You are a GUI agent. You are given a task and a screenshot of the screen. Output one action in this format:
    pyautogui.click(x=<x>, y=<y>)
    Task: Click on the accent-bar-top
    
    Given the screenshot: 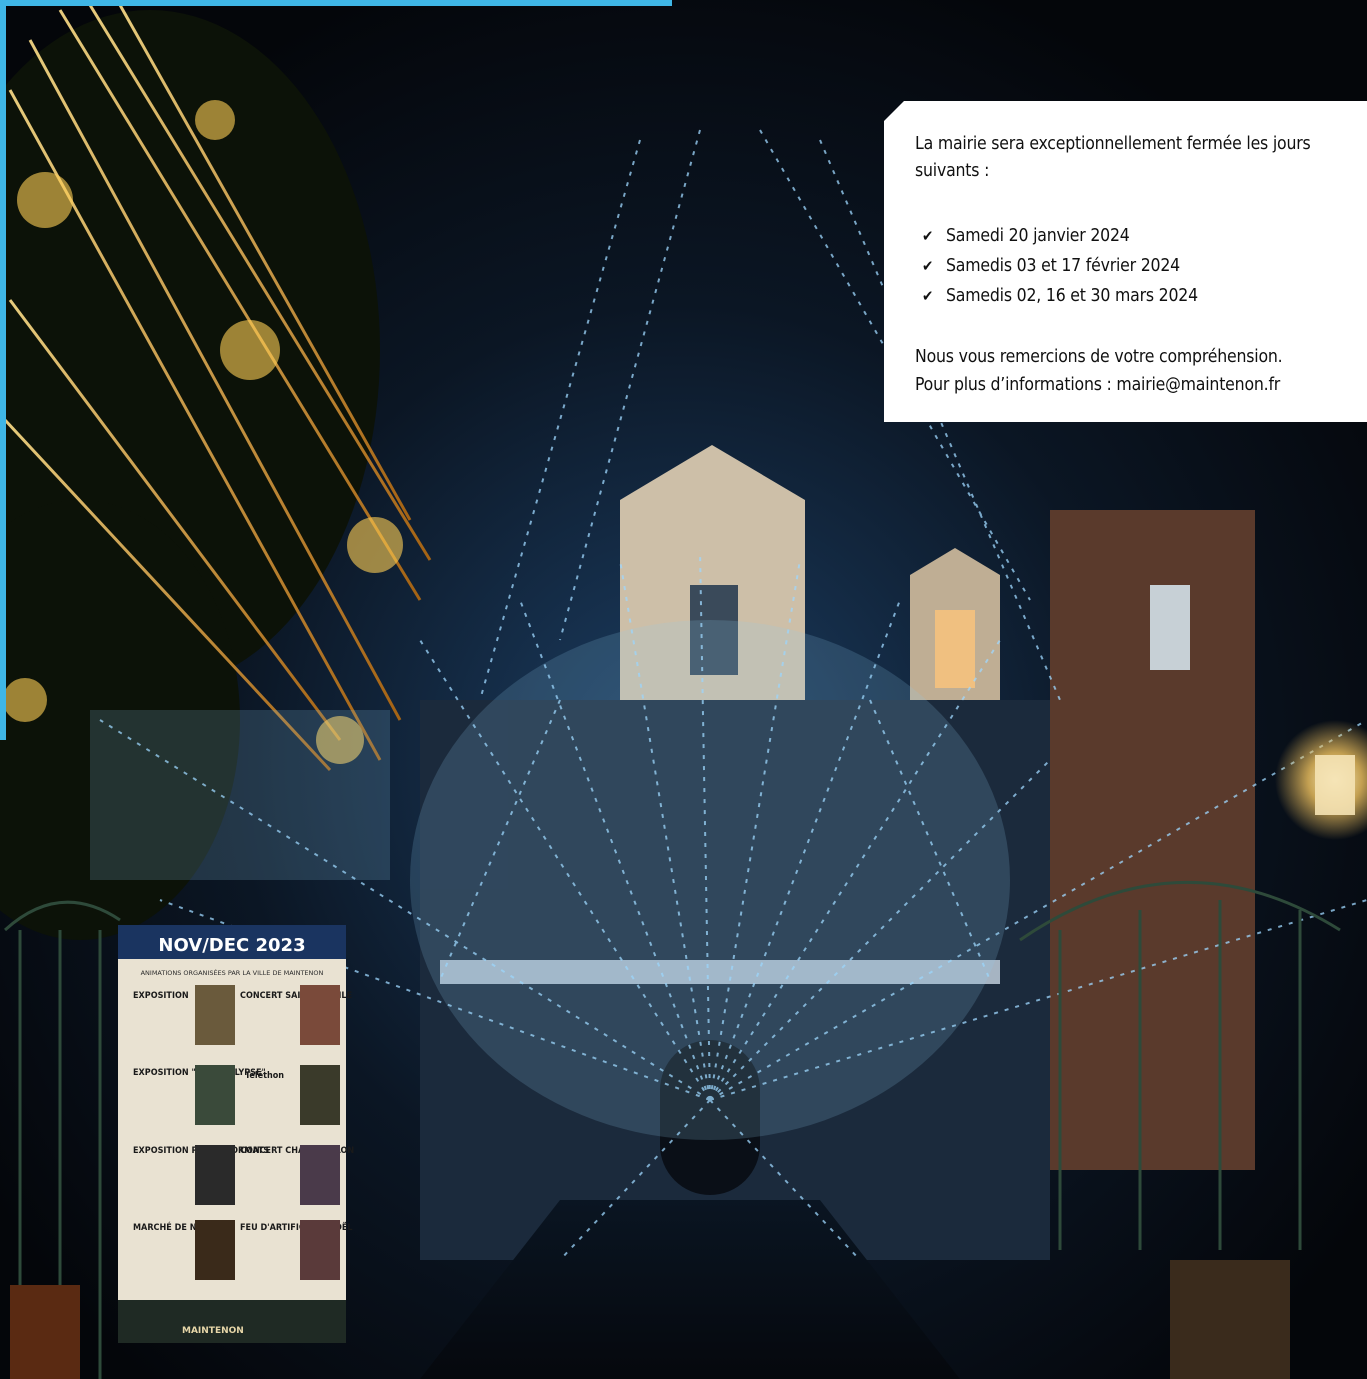 What is the action you would take?
    pyautogui.click(x=336, y=3)
    